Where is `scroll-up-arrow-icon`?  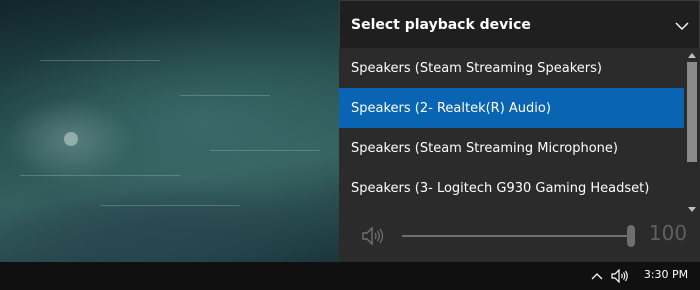
scroll-up-arrow-icon is located at coordinates (692, 55).